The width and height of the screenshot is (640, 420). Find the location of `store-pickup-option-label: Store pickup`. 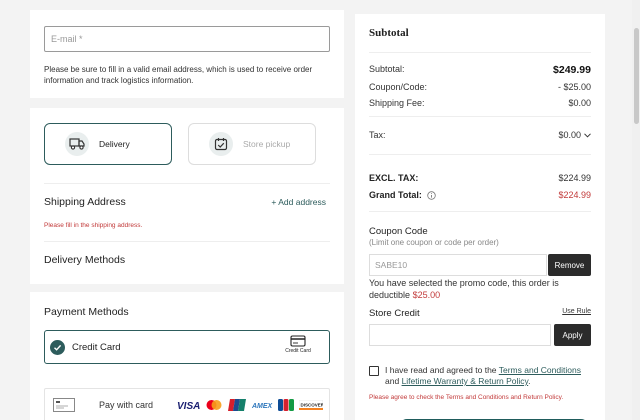

store-pickup-option-label: Store pickup is located at coordinates (267, 144).